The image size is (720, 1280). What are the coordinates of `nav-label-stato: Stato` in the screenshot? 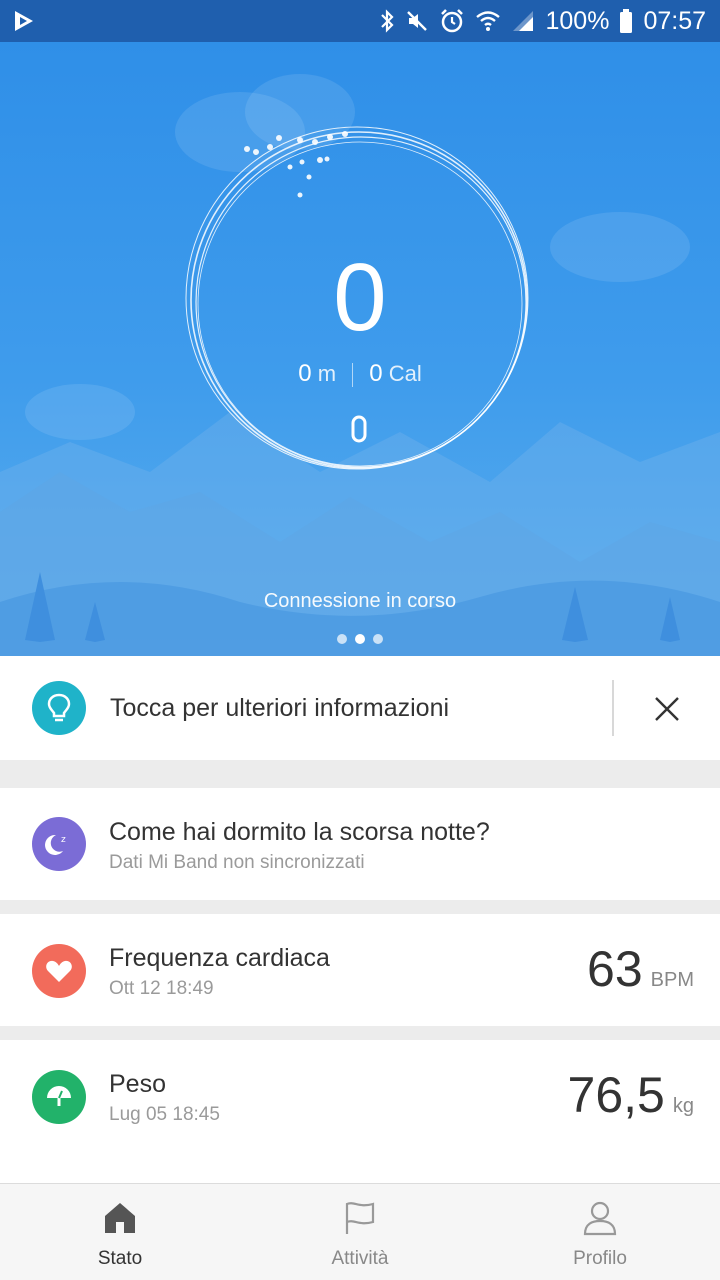 It's located at (120, 1258).